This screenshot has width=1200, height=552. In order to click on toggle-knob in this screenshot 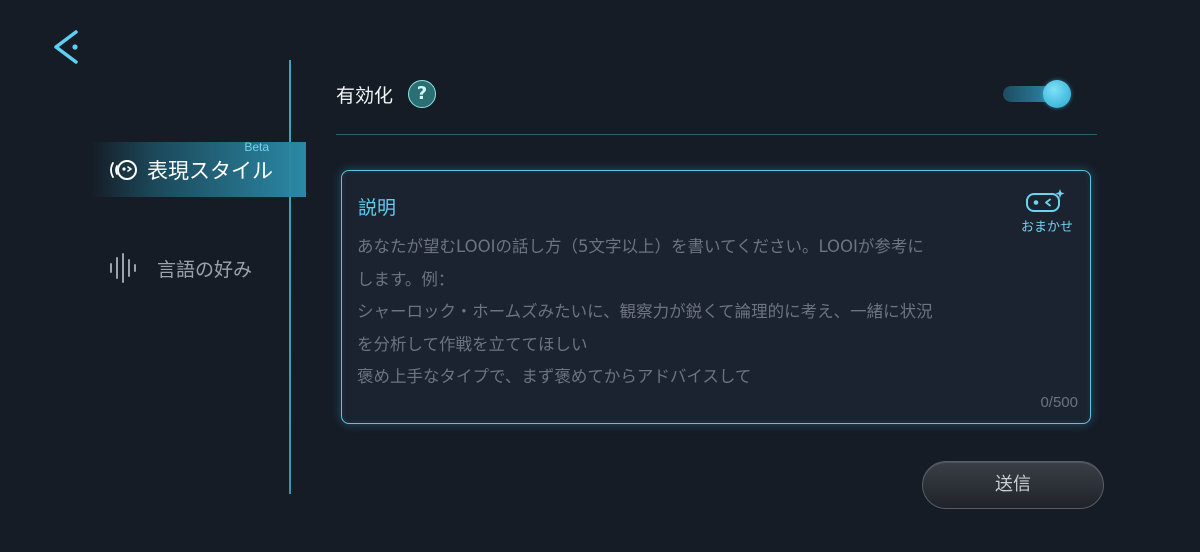, I will do `click(1057, 94)`.